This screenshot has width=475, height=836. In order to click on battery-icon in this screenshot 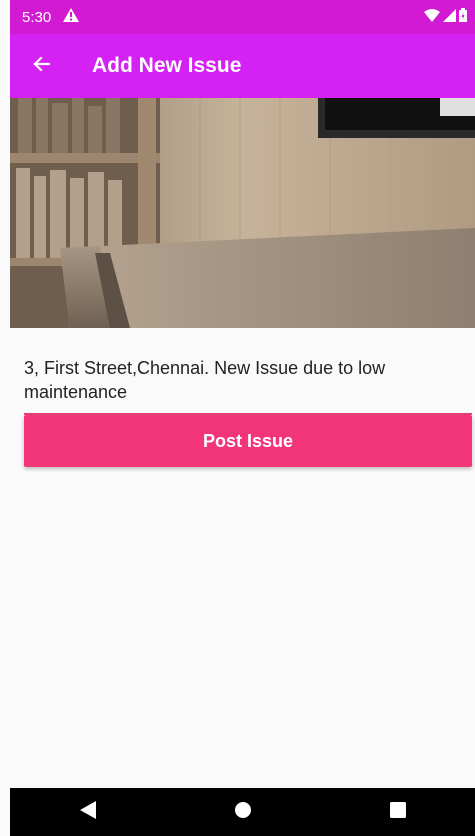, I will do `click(463, 17)`.